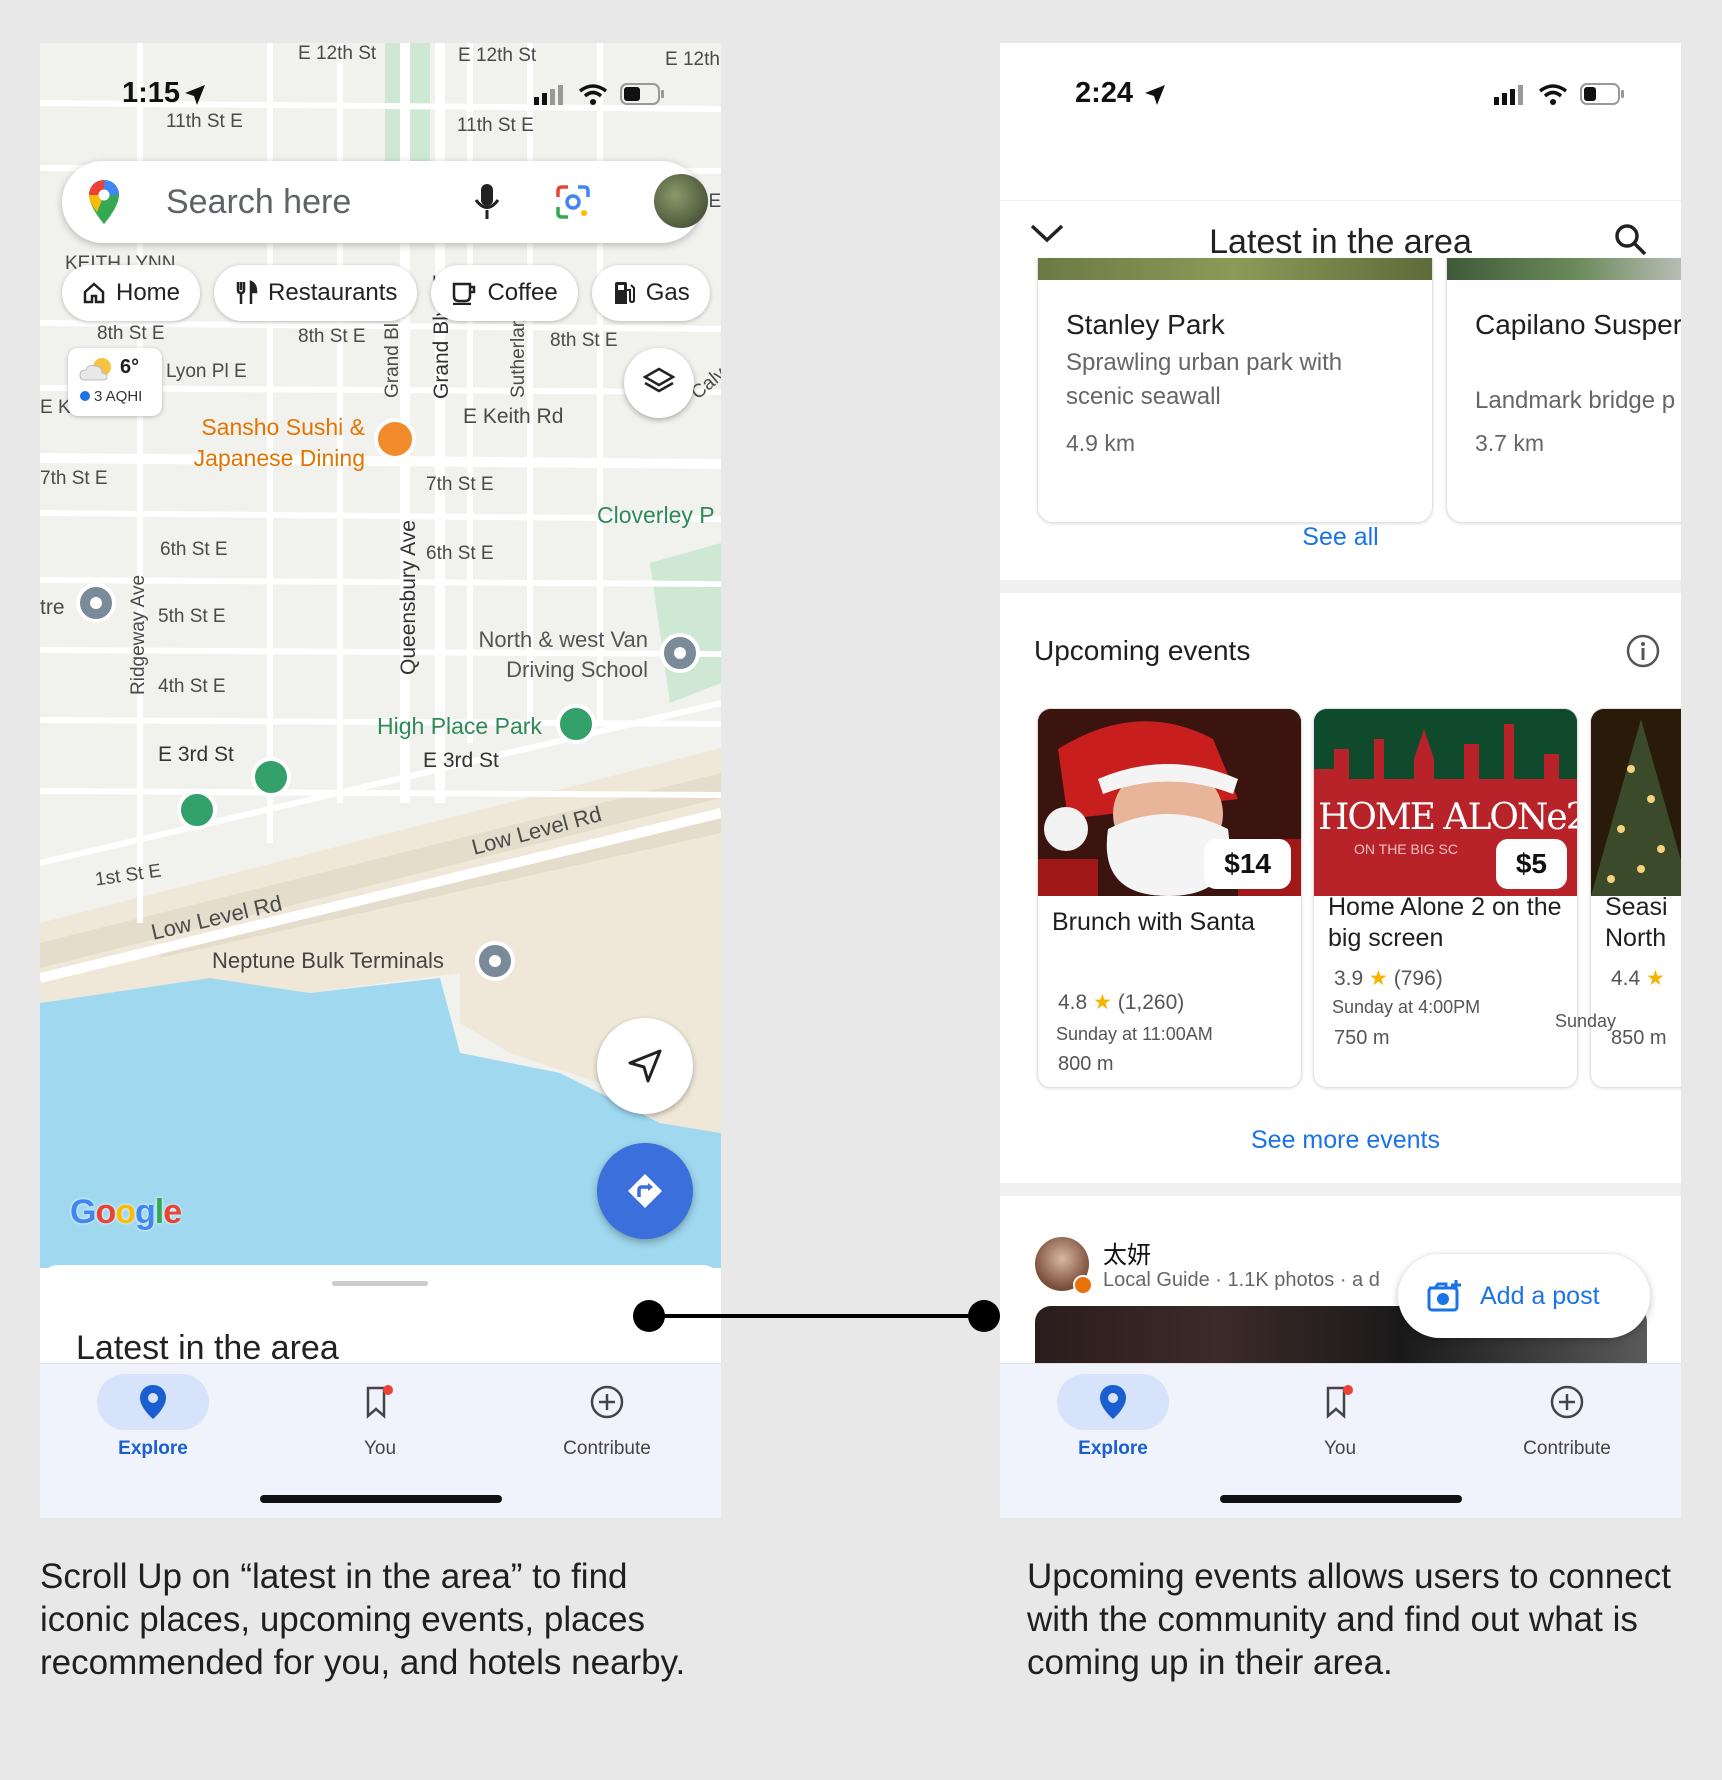 The width and height of the screenshot is (1722, 1780). What do you see at coordinates (817, 1316) in the screenshot?
I see `connector-line` at bounding box center [817, 1316].